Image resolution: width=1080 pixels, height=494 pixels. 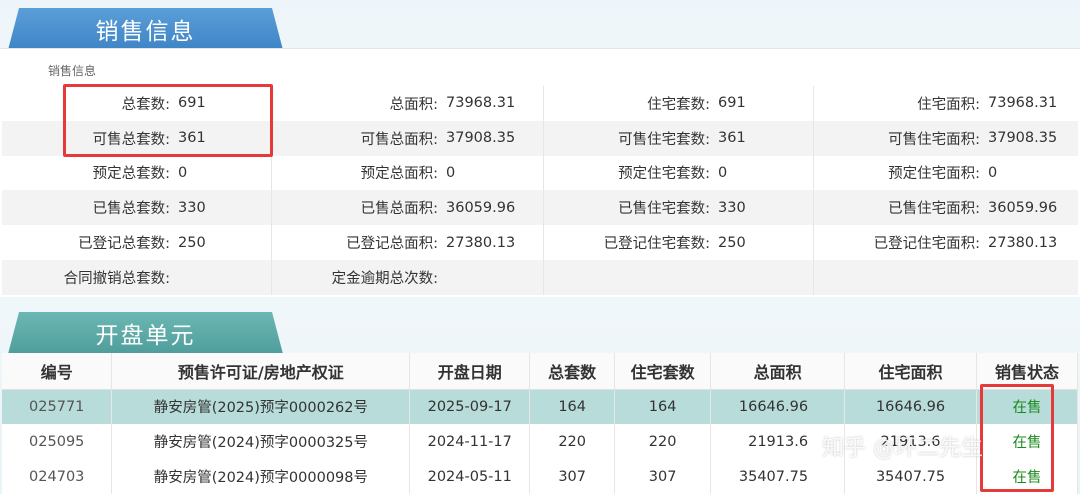 What do you see at coordinates (470, 406) in the screenshot?
I see `cell-open-date: 2025-09-17` at bounding box center [470, 406].